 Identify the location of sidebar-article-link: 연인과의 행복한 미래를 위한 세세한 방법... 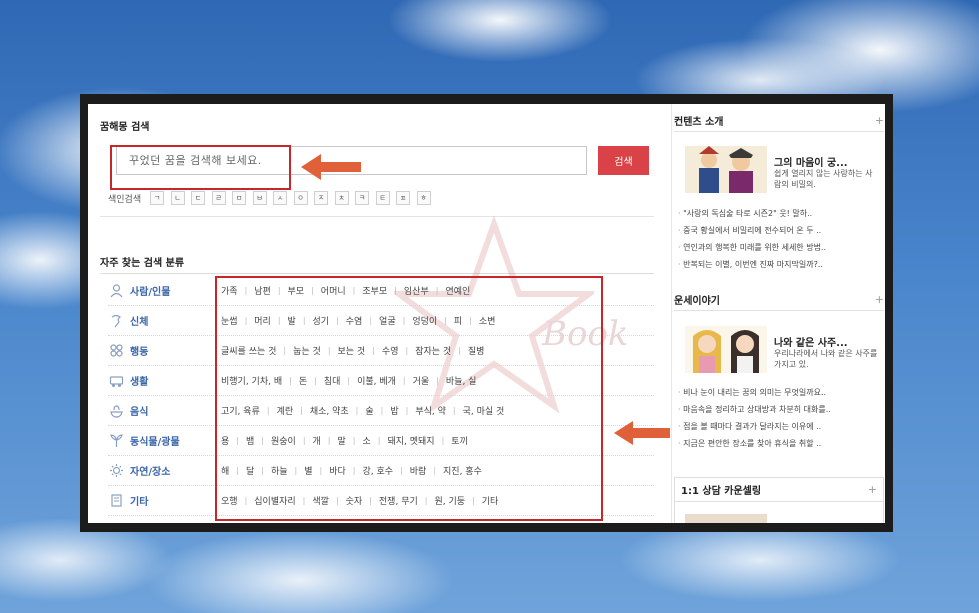
(781, 247).